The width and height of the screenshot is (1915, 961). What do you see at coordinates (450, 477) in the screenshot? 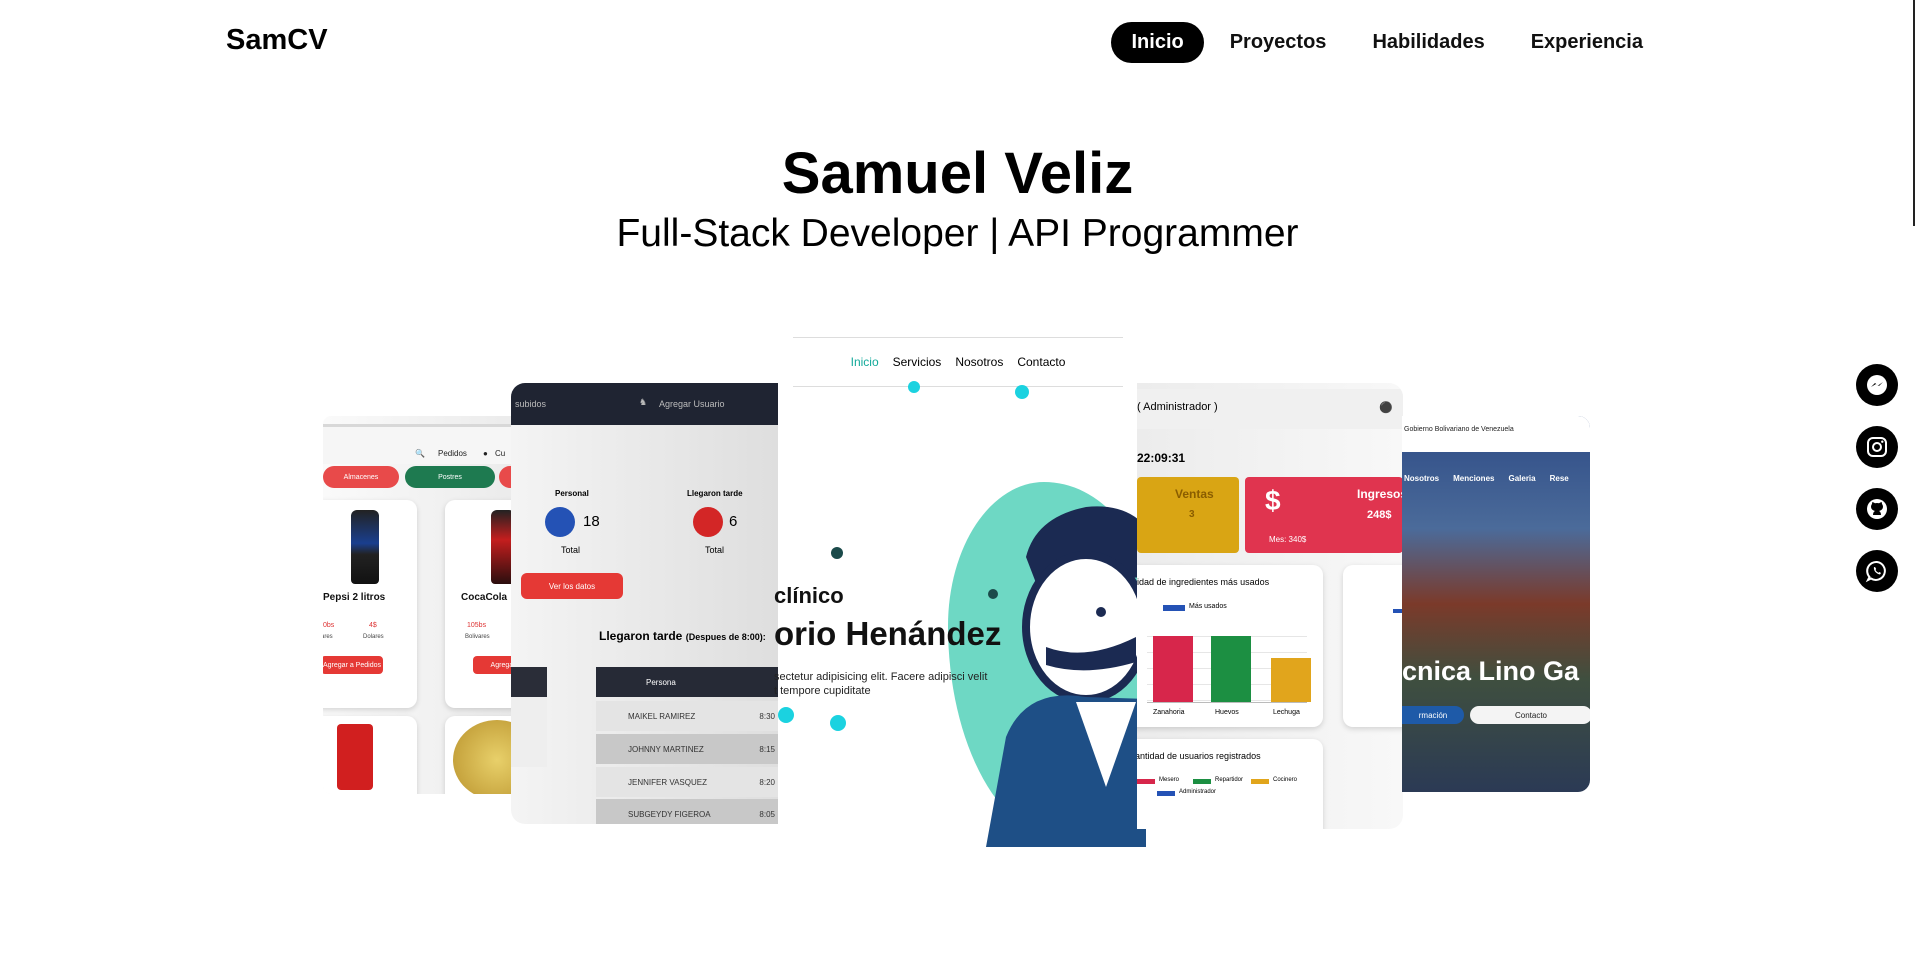
I see `store-tab-postres: Postres` at bounding box center [450, 477].